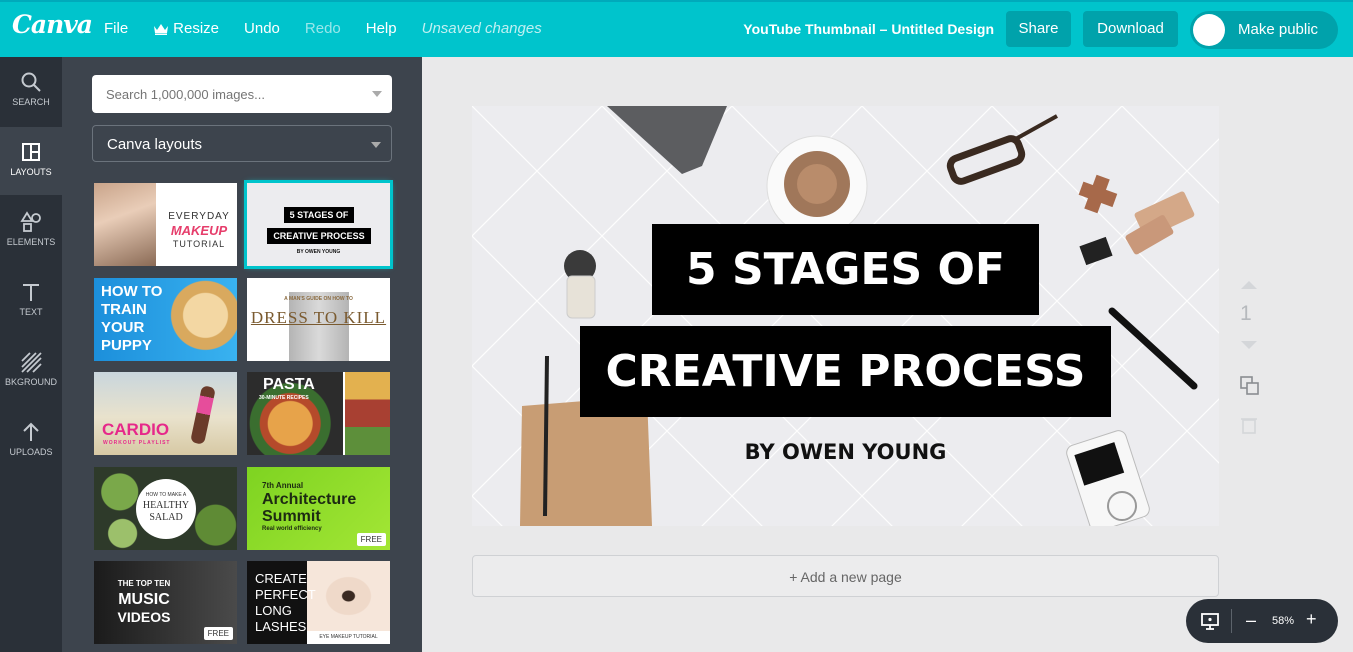 This screenshot has width=1353, height=652. Describe the element at coordinates (381, 28) in the screenshot. I see `help-menu: Help` at that location.